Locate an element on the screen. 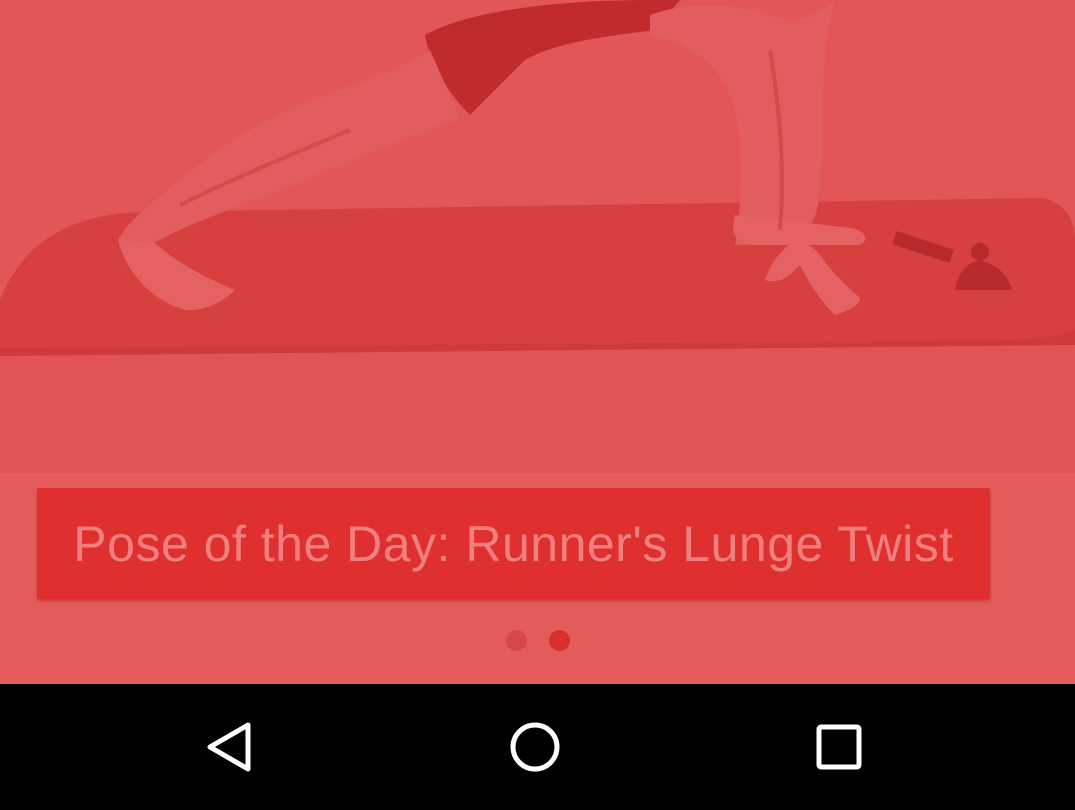 Image resolution: width=1075 pixels, height=810 pixels. home-circle-icon is located at coordinates (535, 747).